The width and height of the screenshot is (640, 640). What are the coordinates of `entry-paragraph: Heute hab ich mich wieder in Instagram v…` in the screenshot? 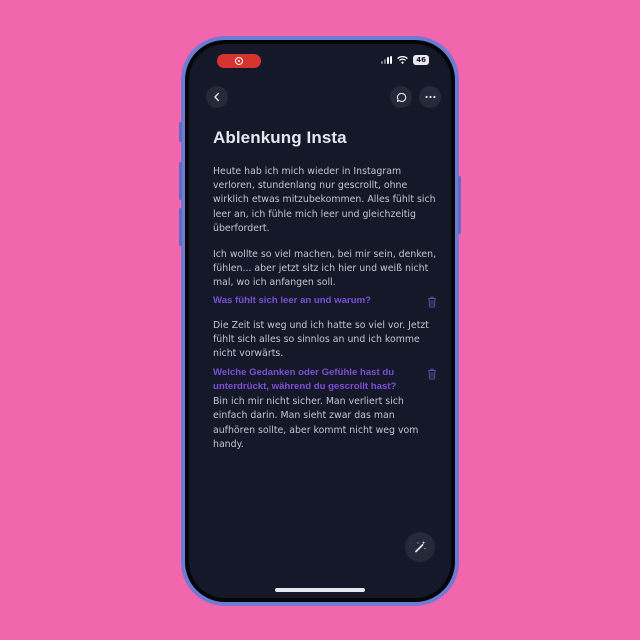 It's located at (325, 200).